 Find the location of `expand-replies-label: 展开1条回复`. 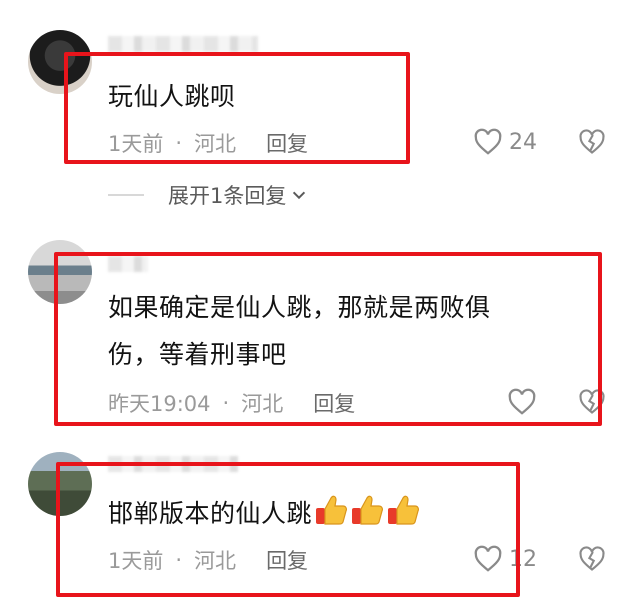

expand-replies-label: 展开1条回复 is located at coordinates (227, 196).